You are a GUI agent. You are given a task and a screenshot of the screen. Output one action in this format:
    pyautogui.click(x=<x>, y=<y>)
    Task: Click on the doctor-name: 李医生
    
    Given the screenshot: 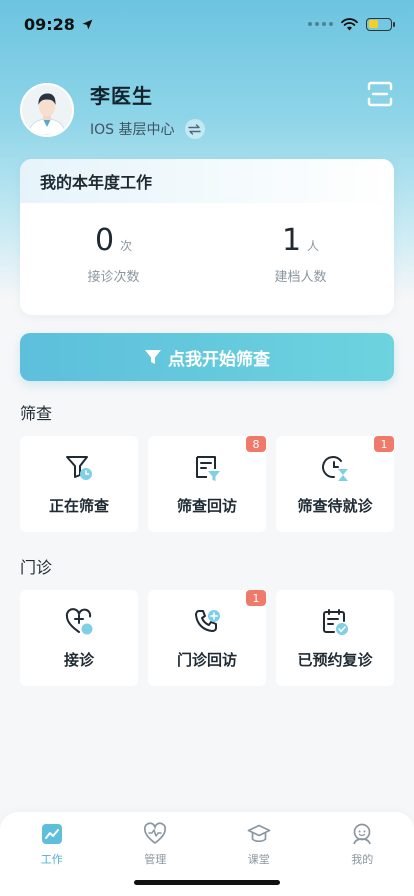 What is the action you would take?
    pyautogui.click(x=121, y=96)
    